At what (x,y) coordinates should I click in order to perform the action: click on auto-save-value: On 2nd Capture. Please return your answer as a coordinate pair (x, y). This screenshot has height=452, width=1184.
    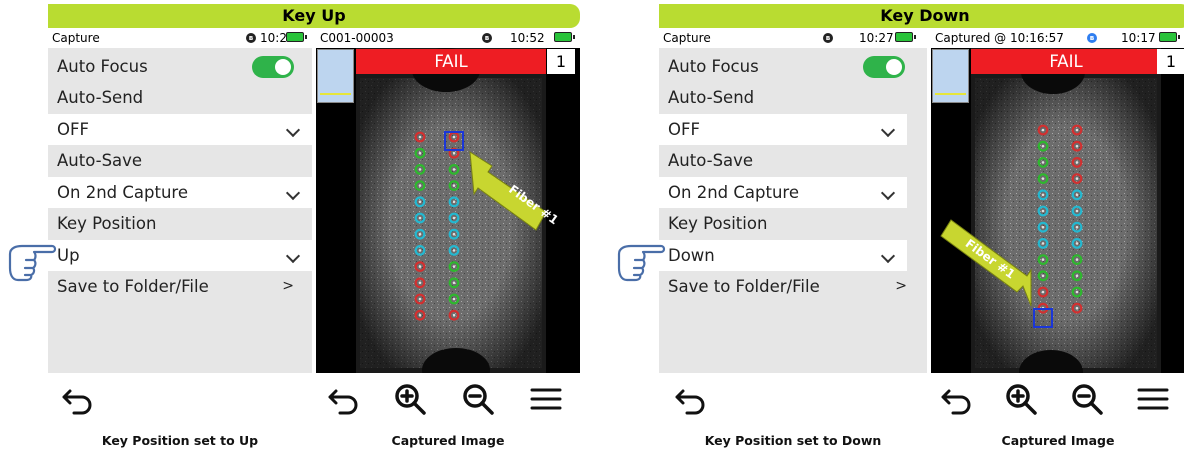
    Looking at the image, I should click on (122, 192).